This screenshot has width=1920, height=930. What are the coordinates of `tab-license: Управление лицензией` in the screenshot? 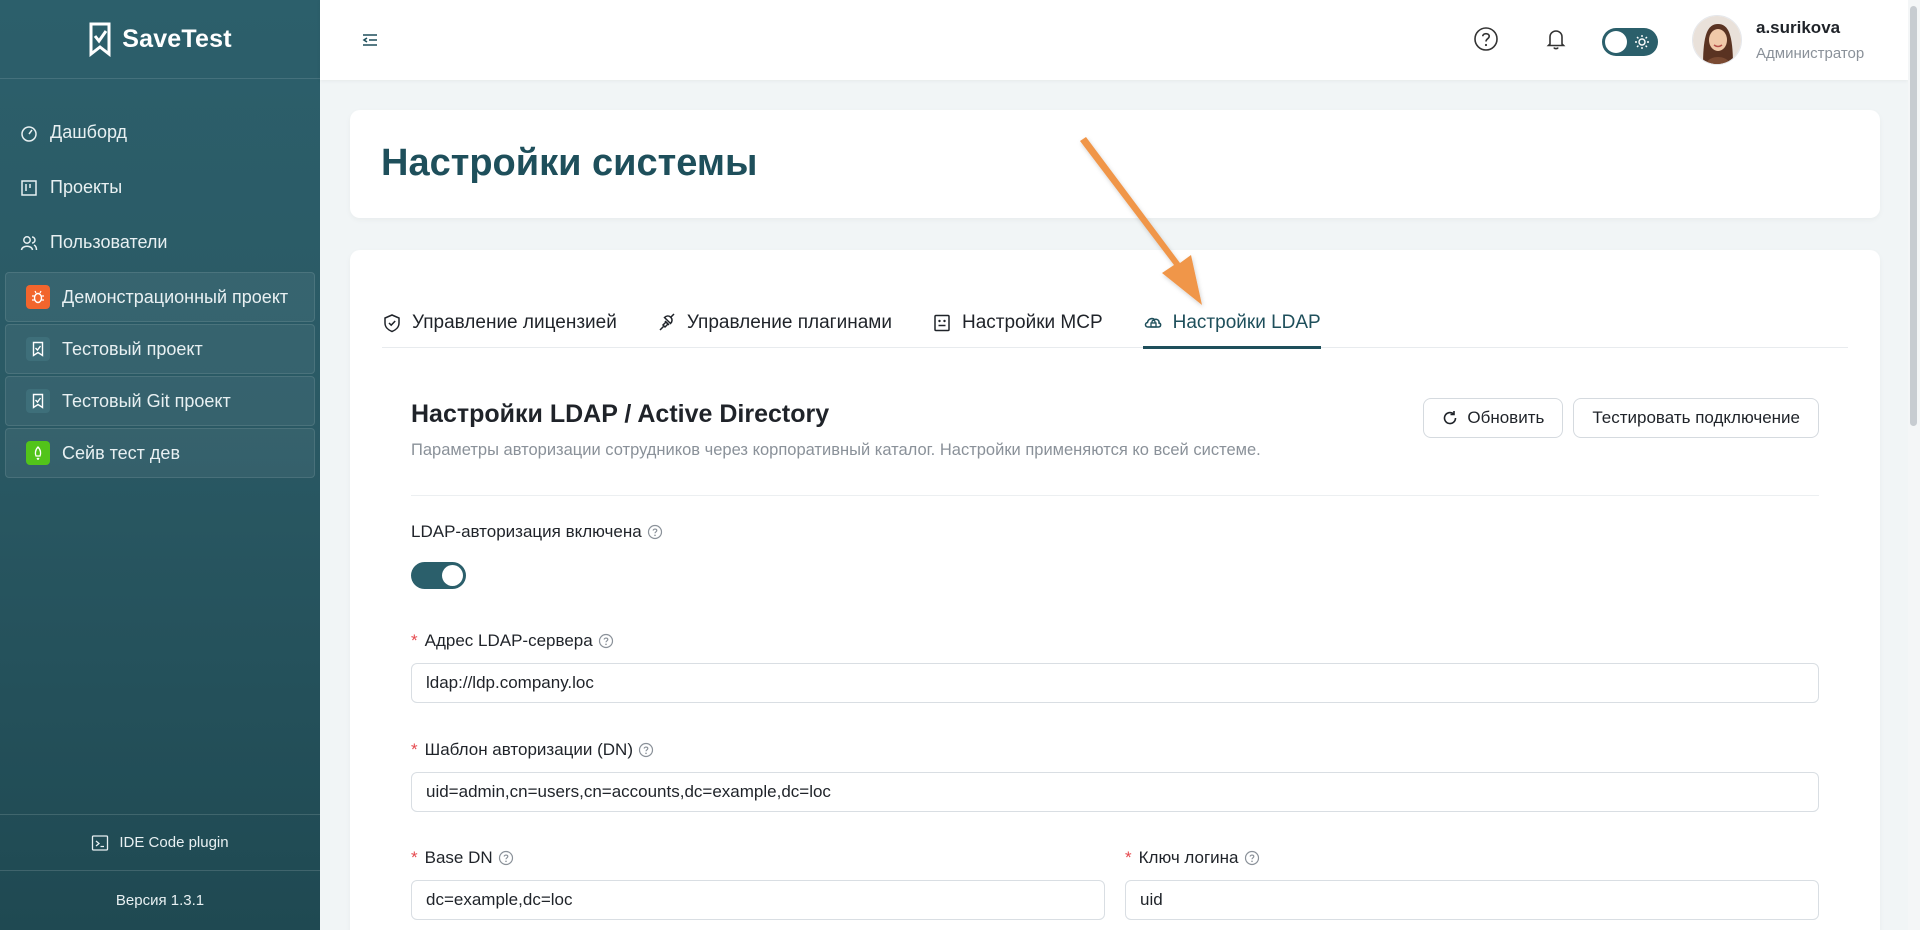 It's located at (499, 323).